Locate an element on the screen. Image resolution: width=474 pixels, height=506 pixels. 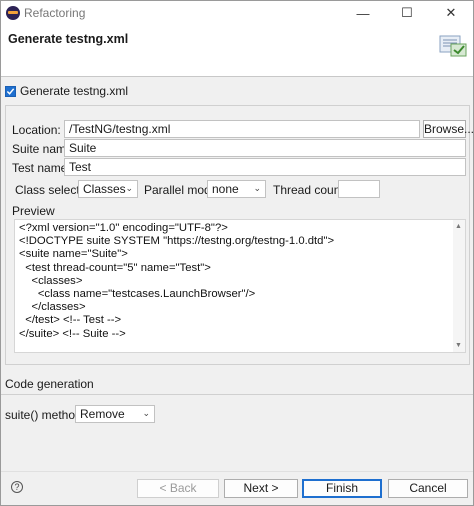
title-bar: Refactoring — ☐ ✕ is located at coordinates (237, 13).